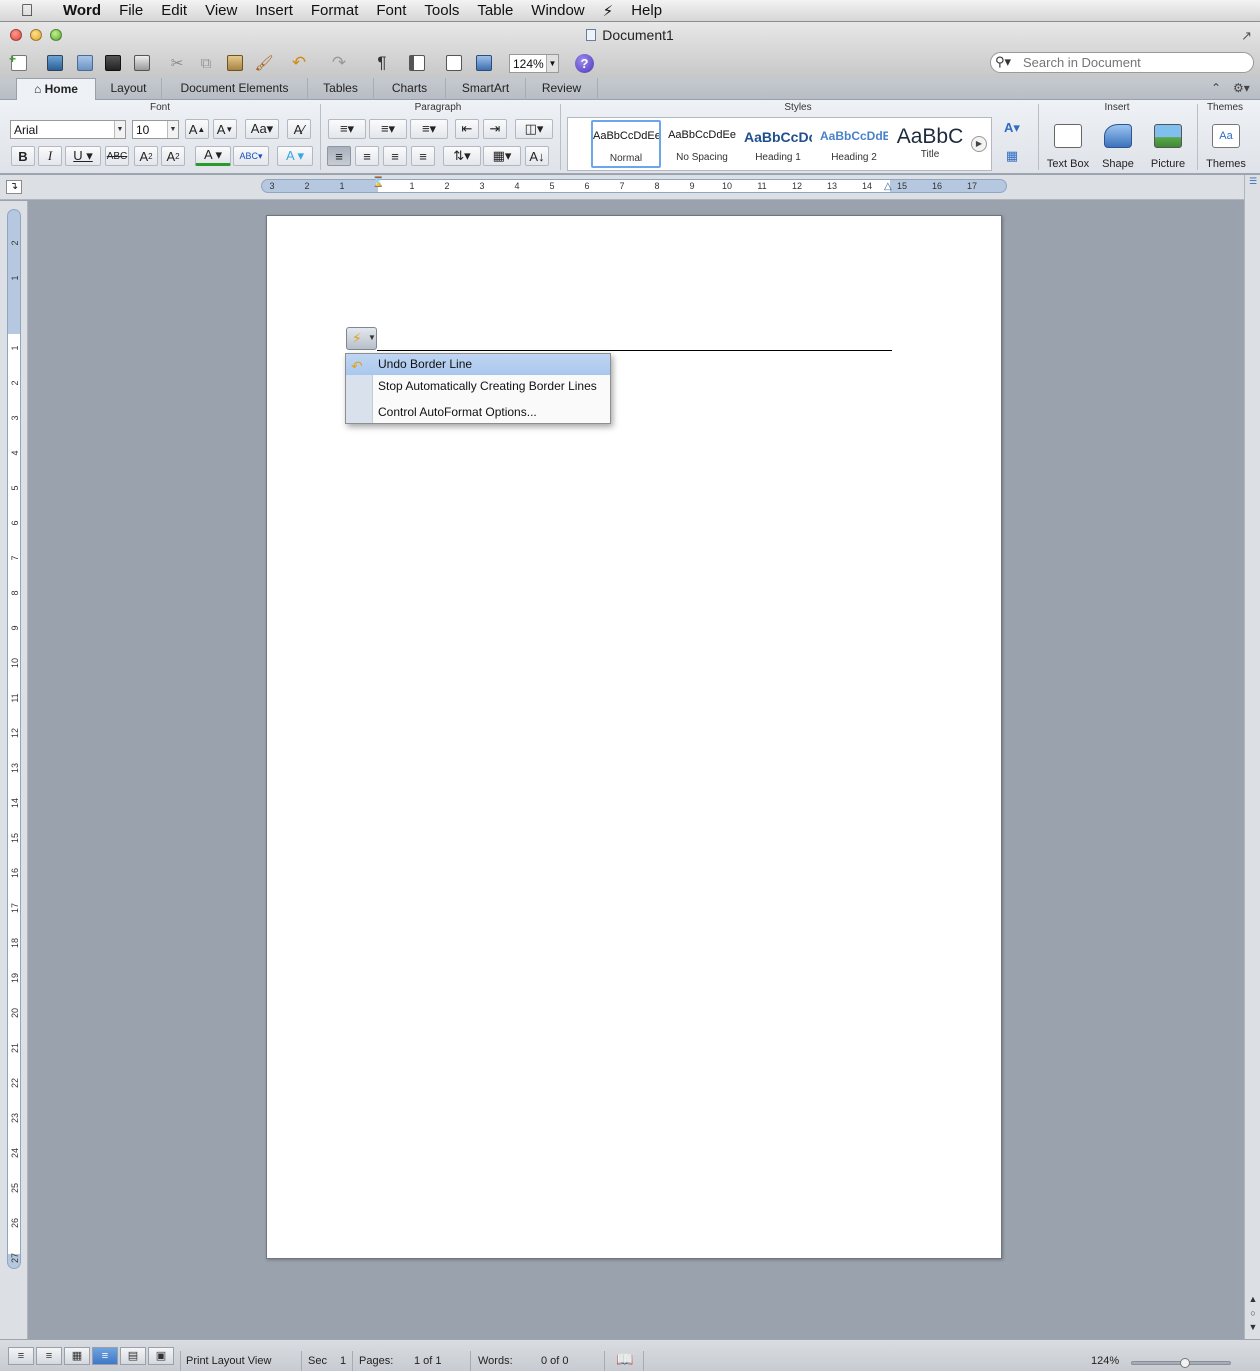  What do you see at coordinates (495, 129) in the screenshot?
I see `increase-indent-icon: ⇥` at bounding box center [495, 129].